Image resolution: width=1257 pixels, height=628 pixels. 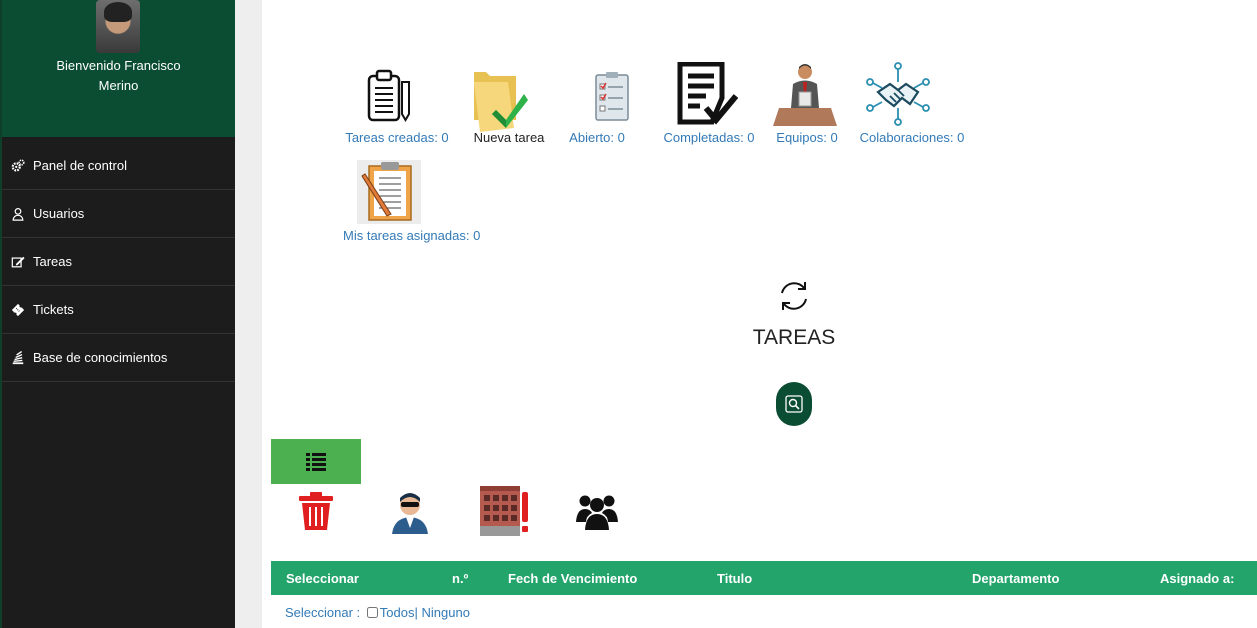 I want to click on profile-panel: Bienvenido Francisco Merino, so click(x=118, y=68).